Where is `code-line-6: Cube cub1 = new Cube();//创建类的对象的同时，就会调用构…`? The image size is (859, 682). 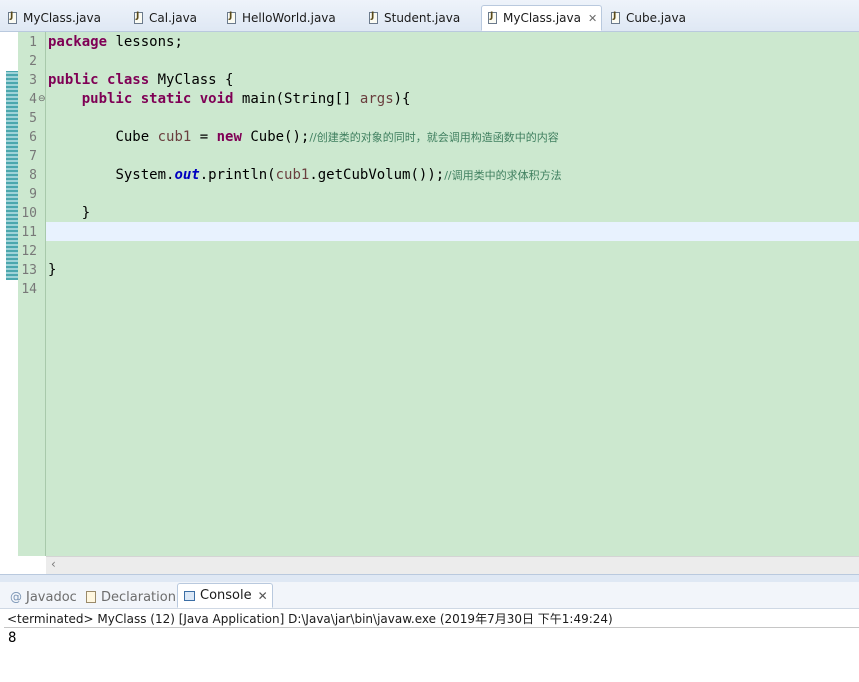
code-line-6: Cube cub1 = new Cube();//创建类的对象的同时，就会调用构… is located at coordinates (303, 137).